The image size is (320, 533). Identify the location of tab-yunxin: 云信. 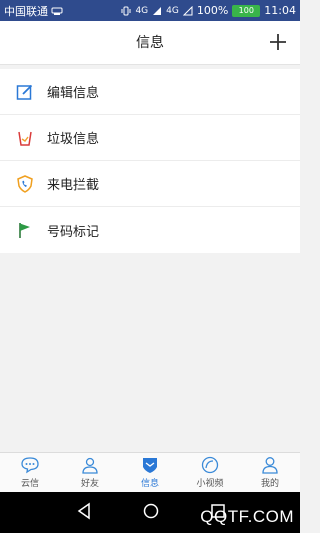
(30, 472).